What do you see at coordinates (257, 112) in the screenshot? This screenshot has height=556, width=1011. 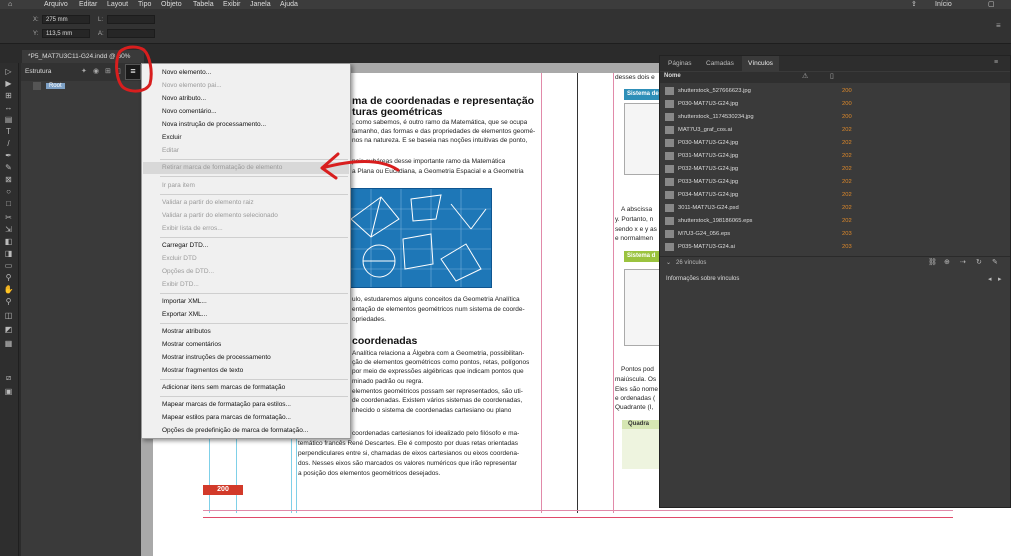 I see `annotation-overlay` at bounding box center [257, 112].